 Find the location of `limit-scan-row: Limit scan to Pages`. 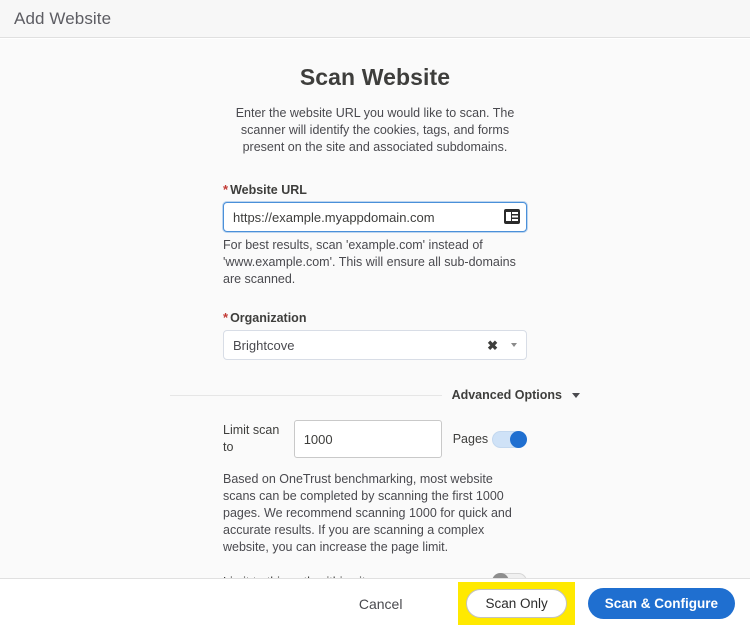

limit-scan-row: Limit scan to Pages is located at coordinates (375, 439).